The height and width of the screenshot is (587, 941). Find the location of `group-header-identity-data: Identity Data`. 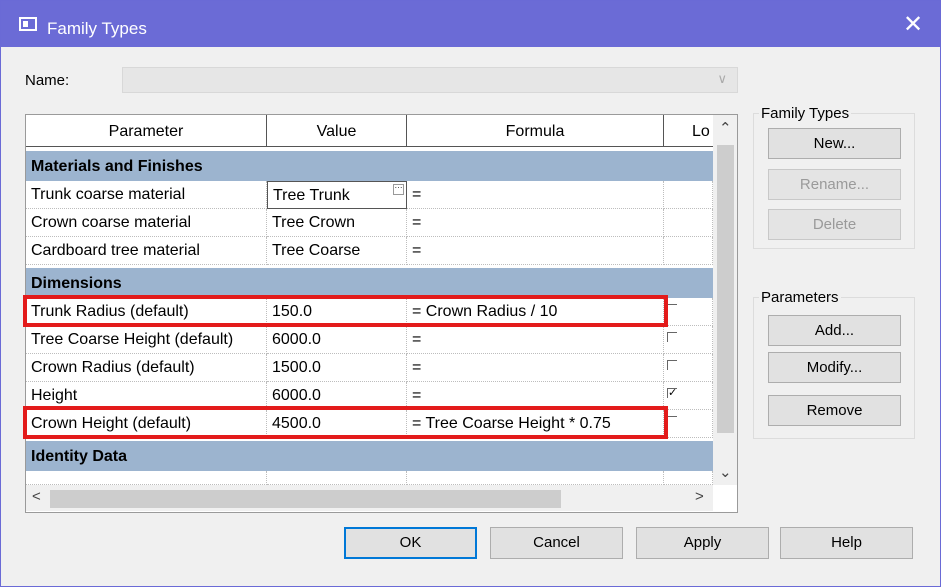

group-header-identity-data: Identity Data is located at coordinates (369, 456).